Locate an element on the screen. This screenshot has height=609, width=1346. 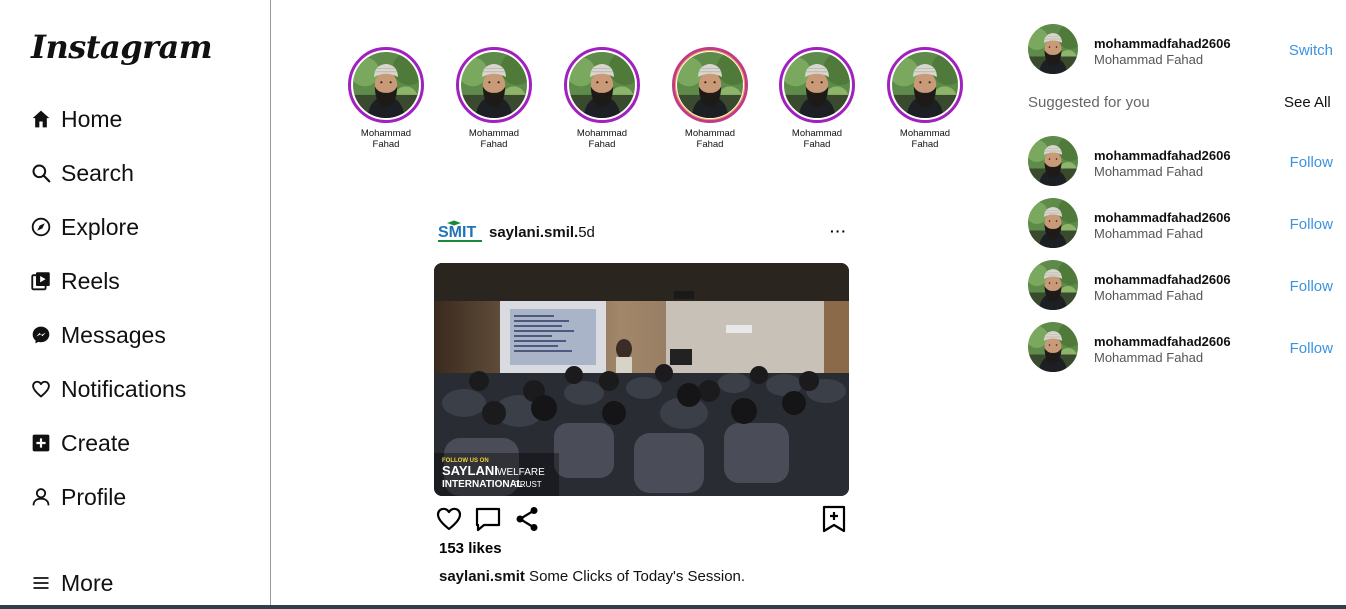
sidebar-item-search: Search is located at coordinates (82, 173).